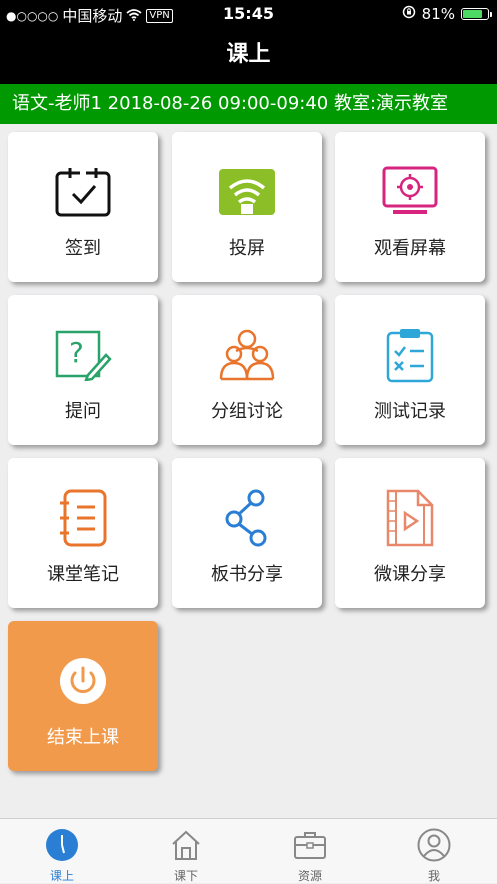 The width and height of the screenshot is (497, 884). Describe the element at coordinates (247, 355) in the screenshot. I see `group-people-icon` at that location.